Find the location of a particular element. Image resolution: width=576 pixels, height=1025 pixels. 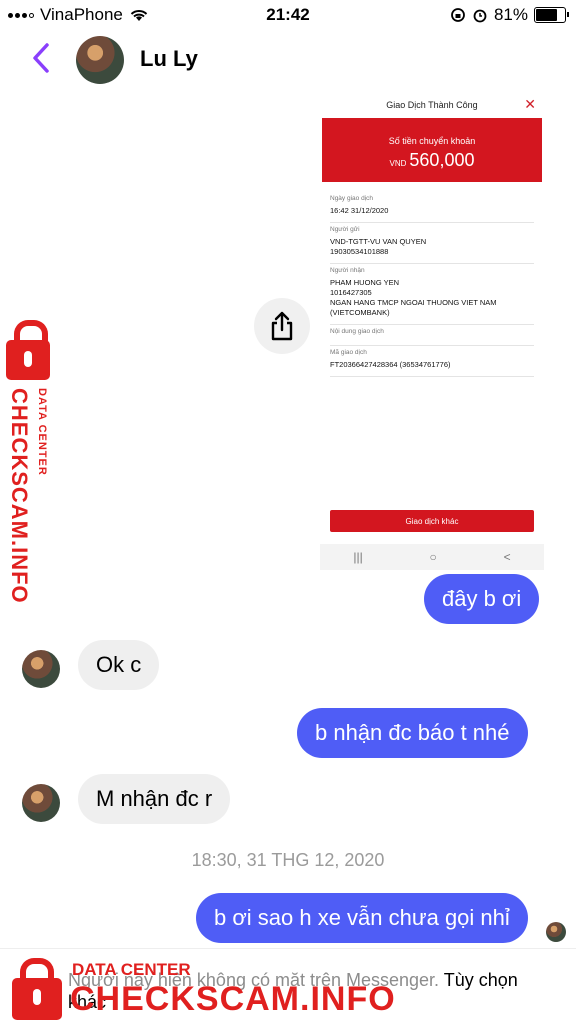

watermark-bottom: DATA CENTER CHECKSCAM.INFO is located at coordinates (199, 987).